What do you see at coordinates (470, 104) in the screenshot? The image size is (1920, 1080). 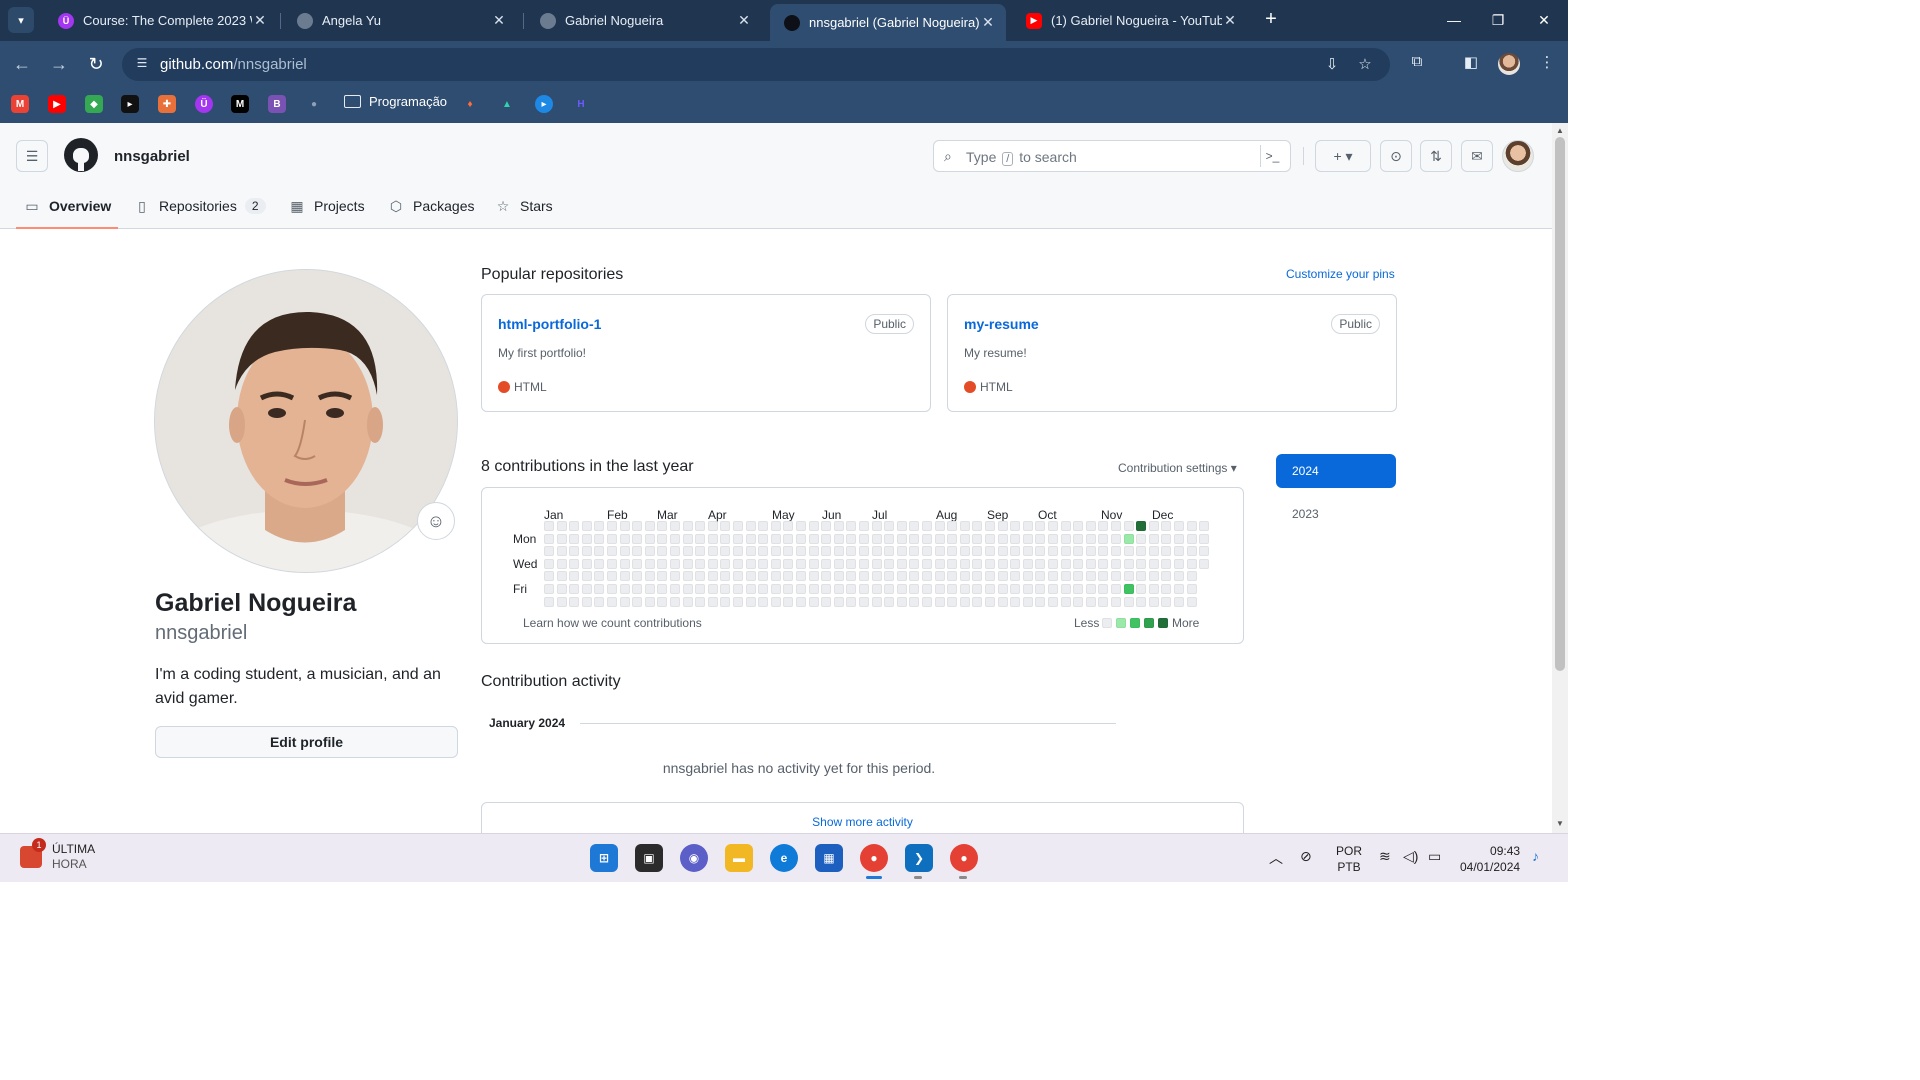 I see `flame-icon: ♦` at bounding box center [470, 104].